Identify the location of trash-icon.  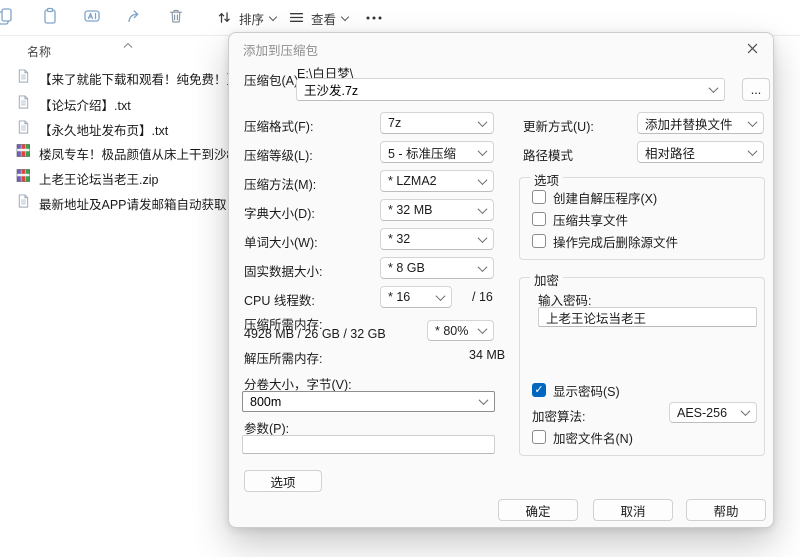
(176, 18).